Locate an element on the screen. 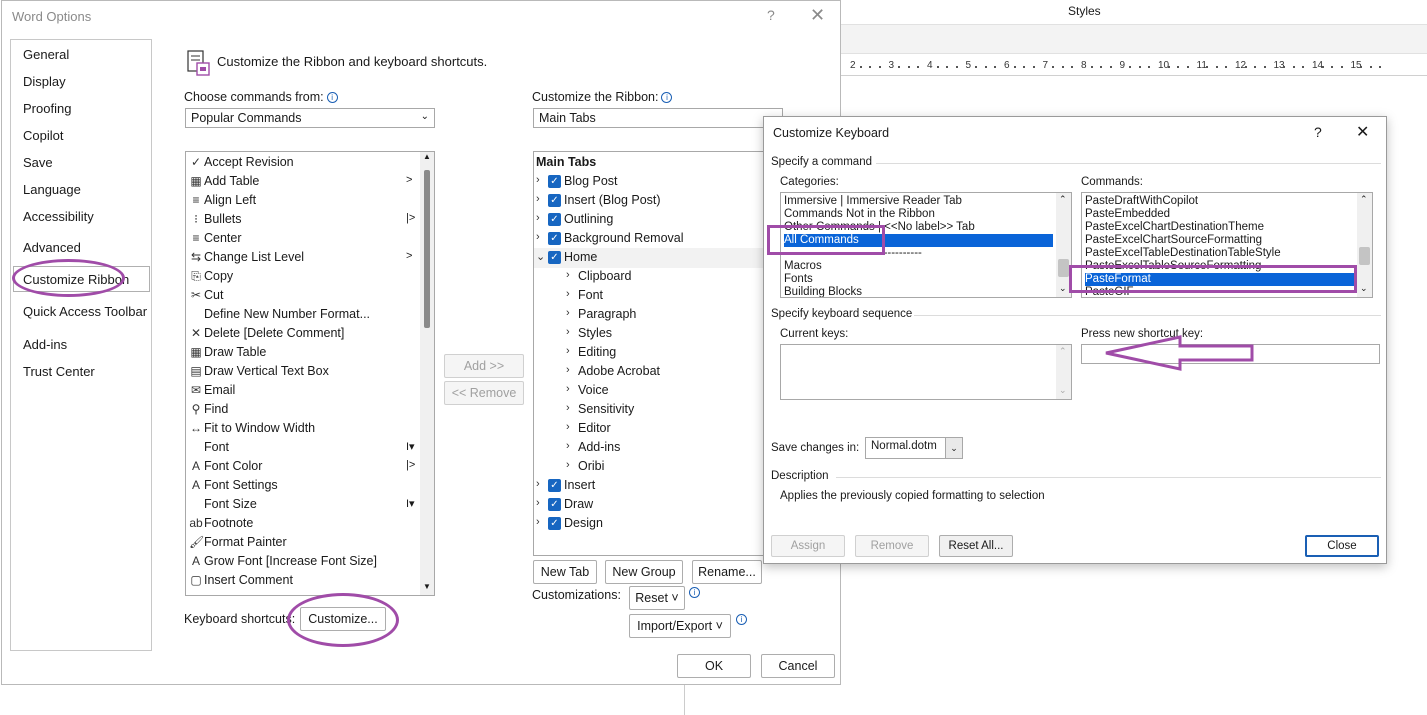 This screenshot has height=715, width=1427. ribbon-tree-item: › Editor is located at coordinates (658, 429).